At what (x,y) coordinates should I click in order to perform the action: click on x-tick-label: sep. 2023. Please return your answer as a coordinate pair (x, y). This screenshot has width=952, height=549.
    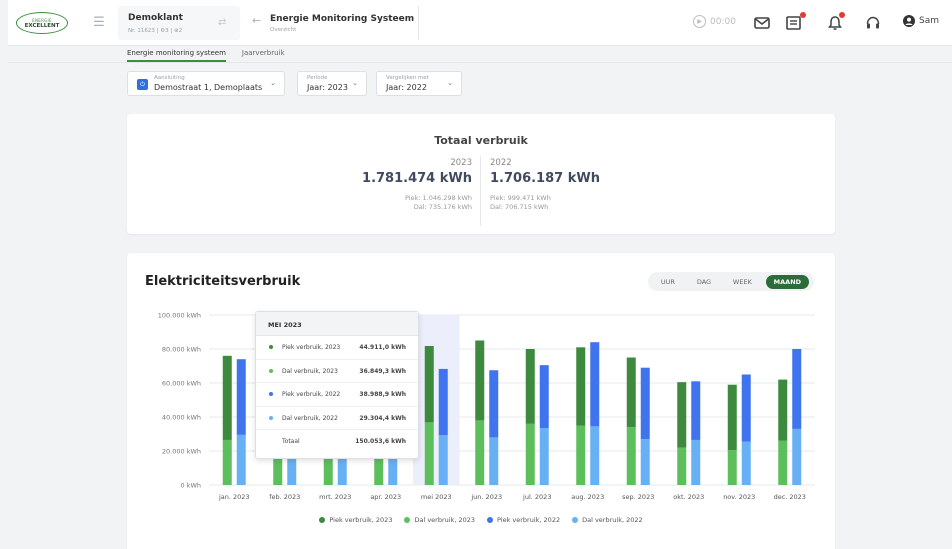
    Looking at the image, I should click on (638, 497).